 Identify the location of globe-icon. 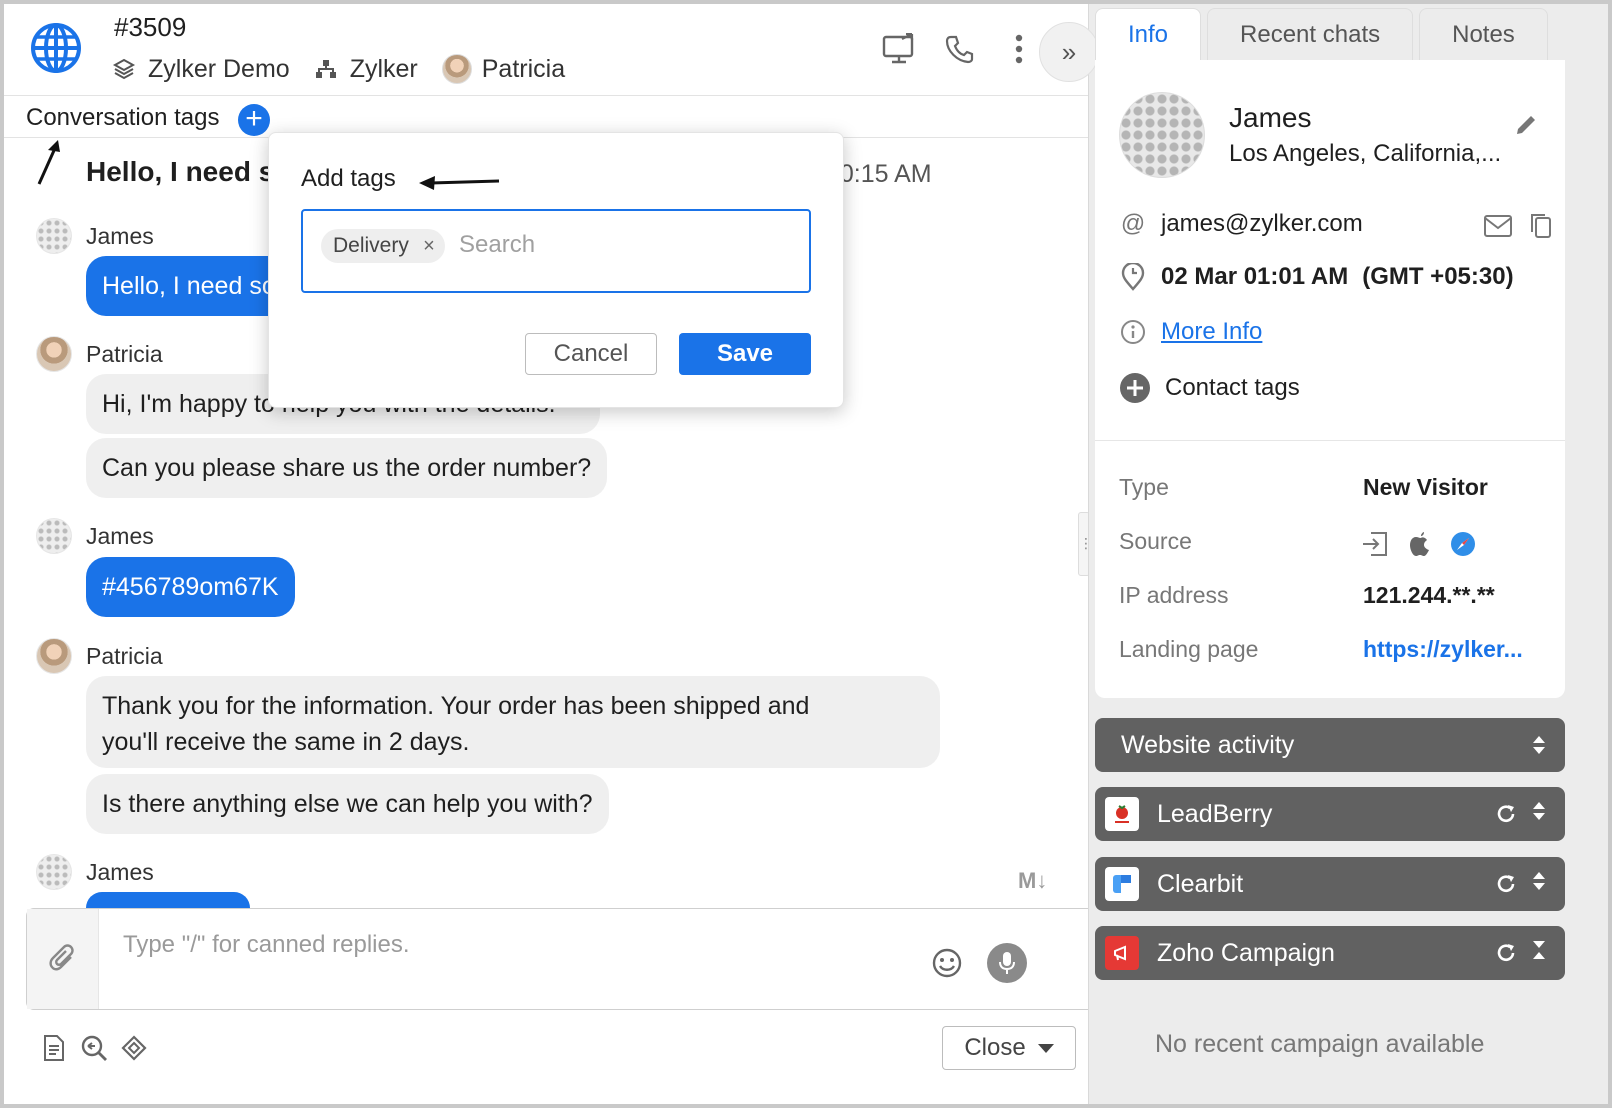
(56, 48).